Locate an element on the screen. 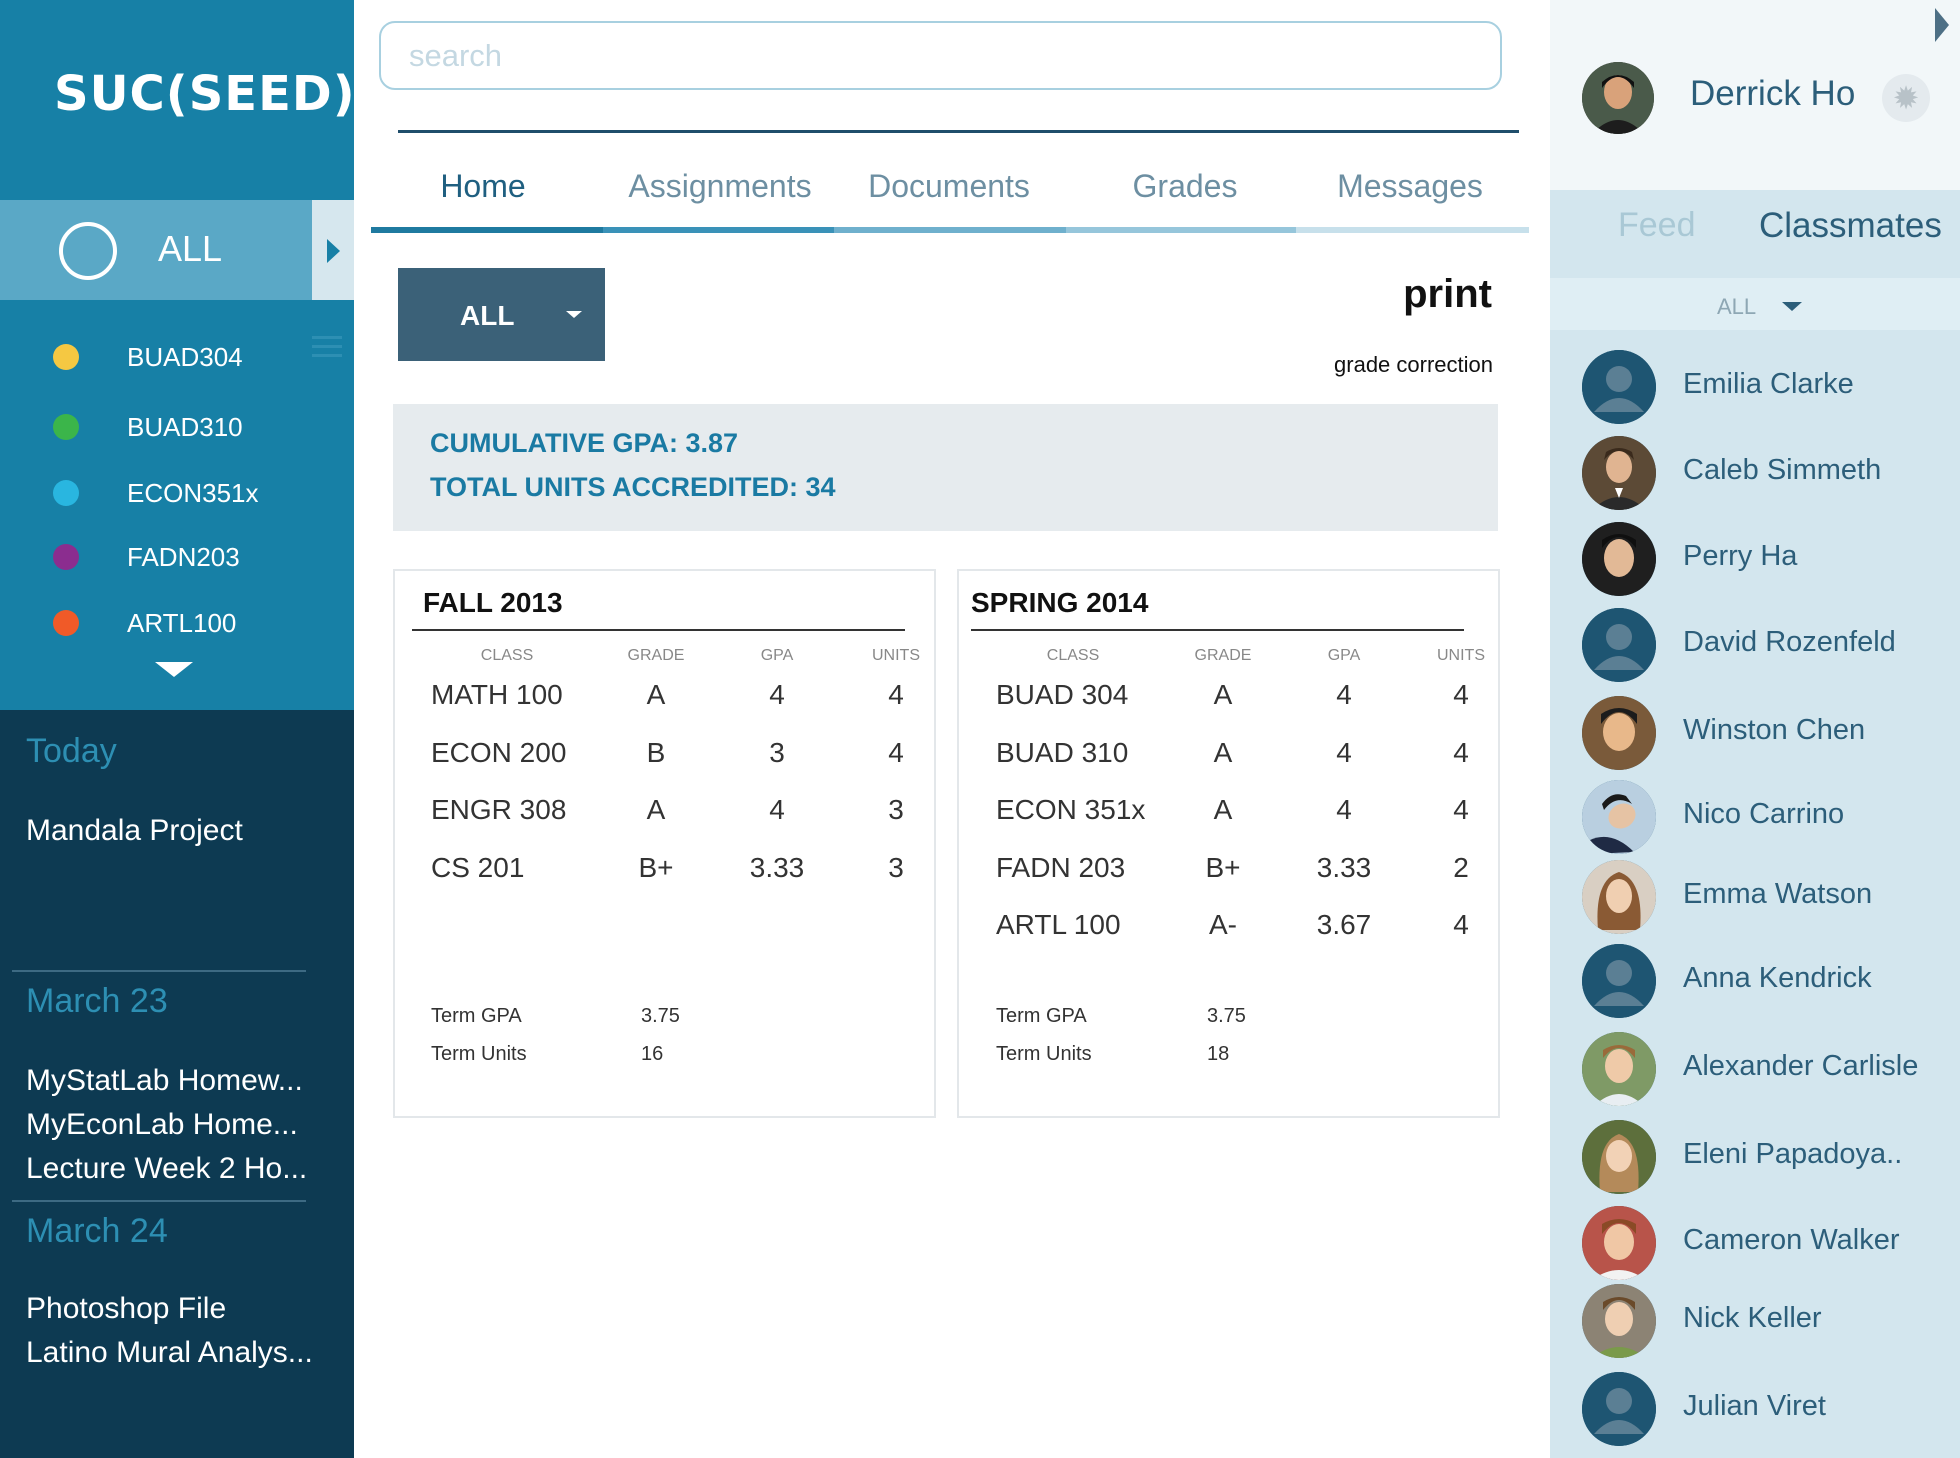  class-cell: ECON 351x is located at coordinates (1071, 809).